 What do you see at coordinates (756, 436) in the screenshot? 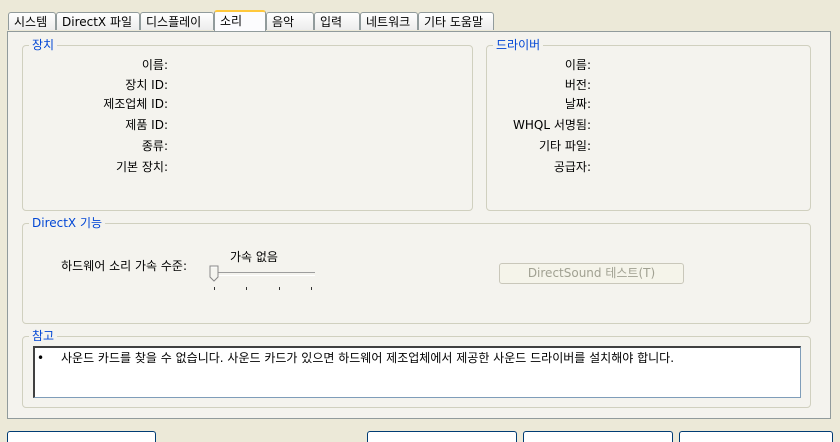
I see `exit-button` at bounding box center [756, 436].